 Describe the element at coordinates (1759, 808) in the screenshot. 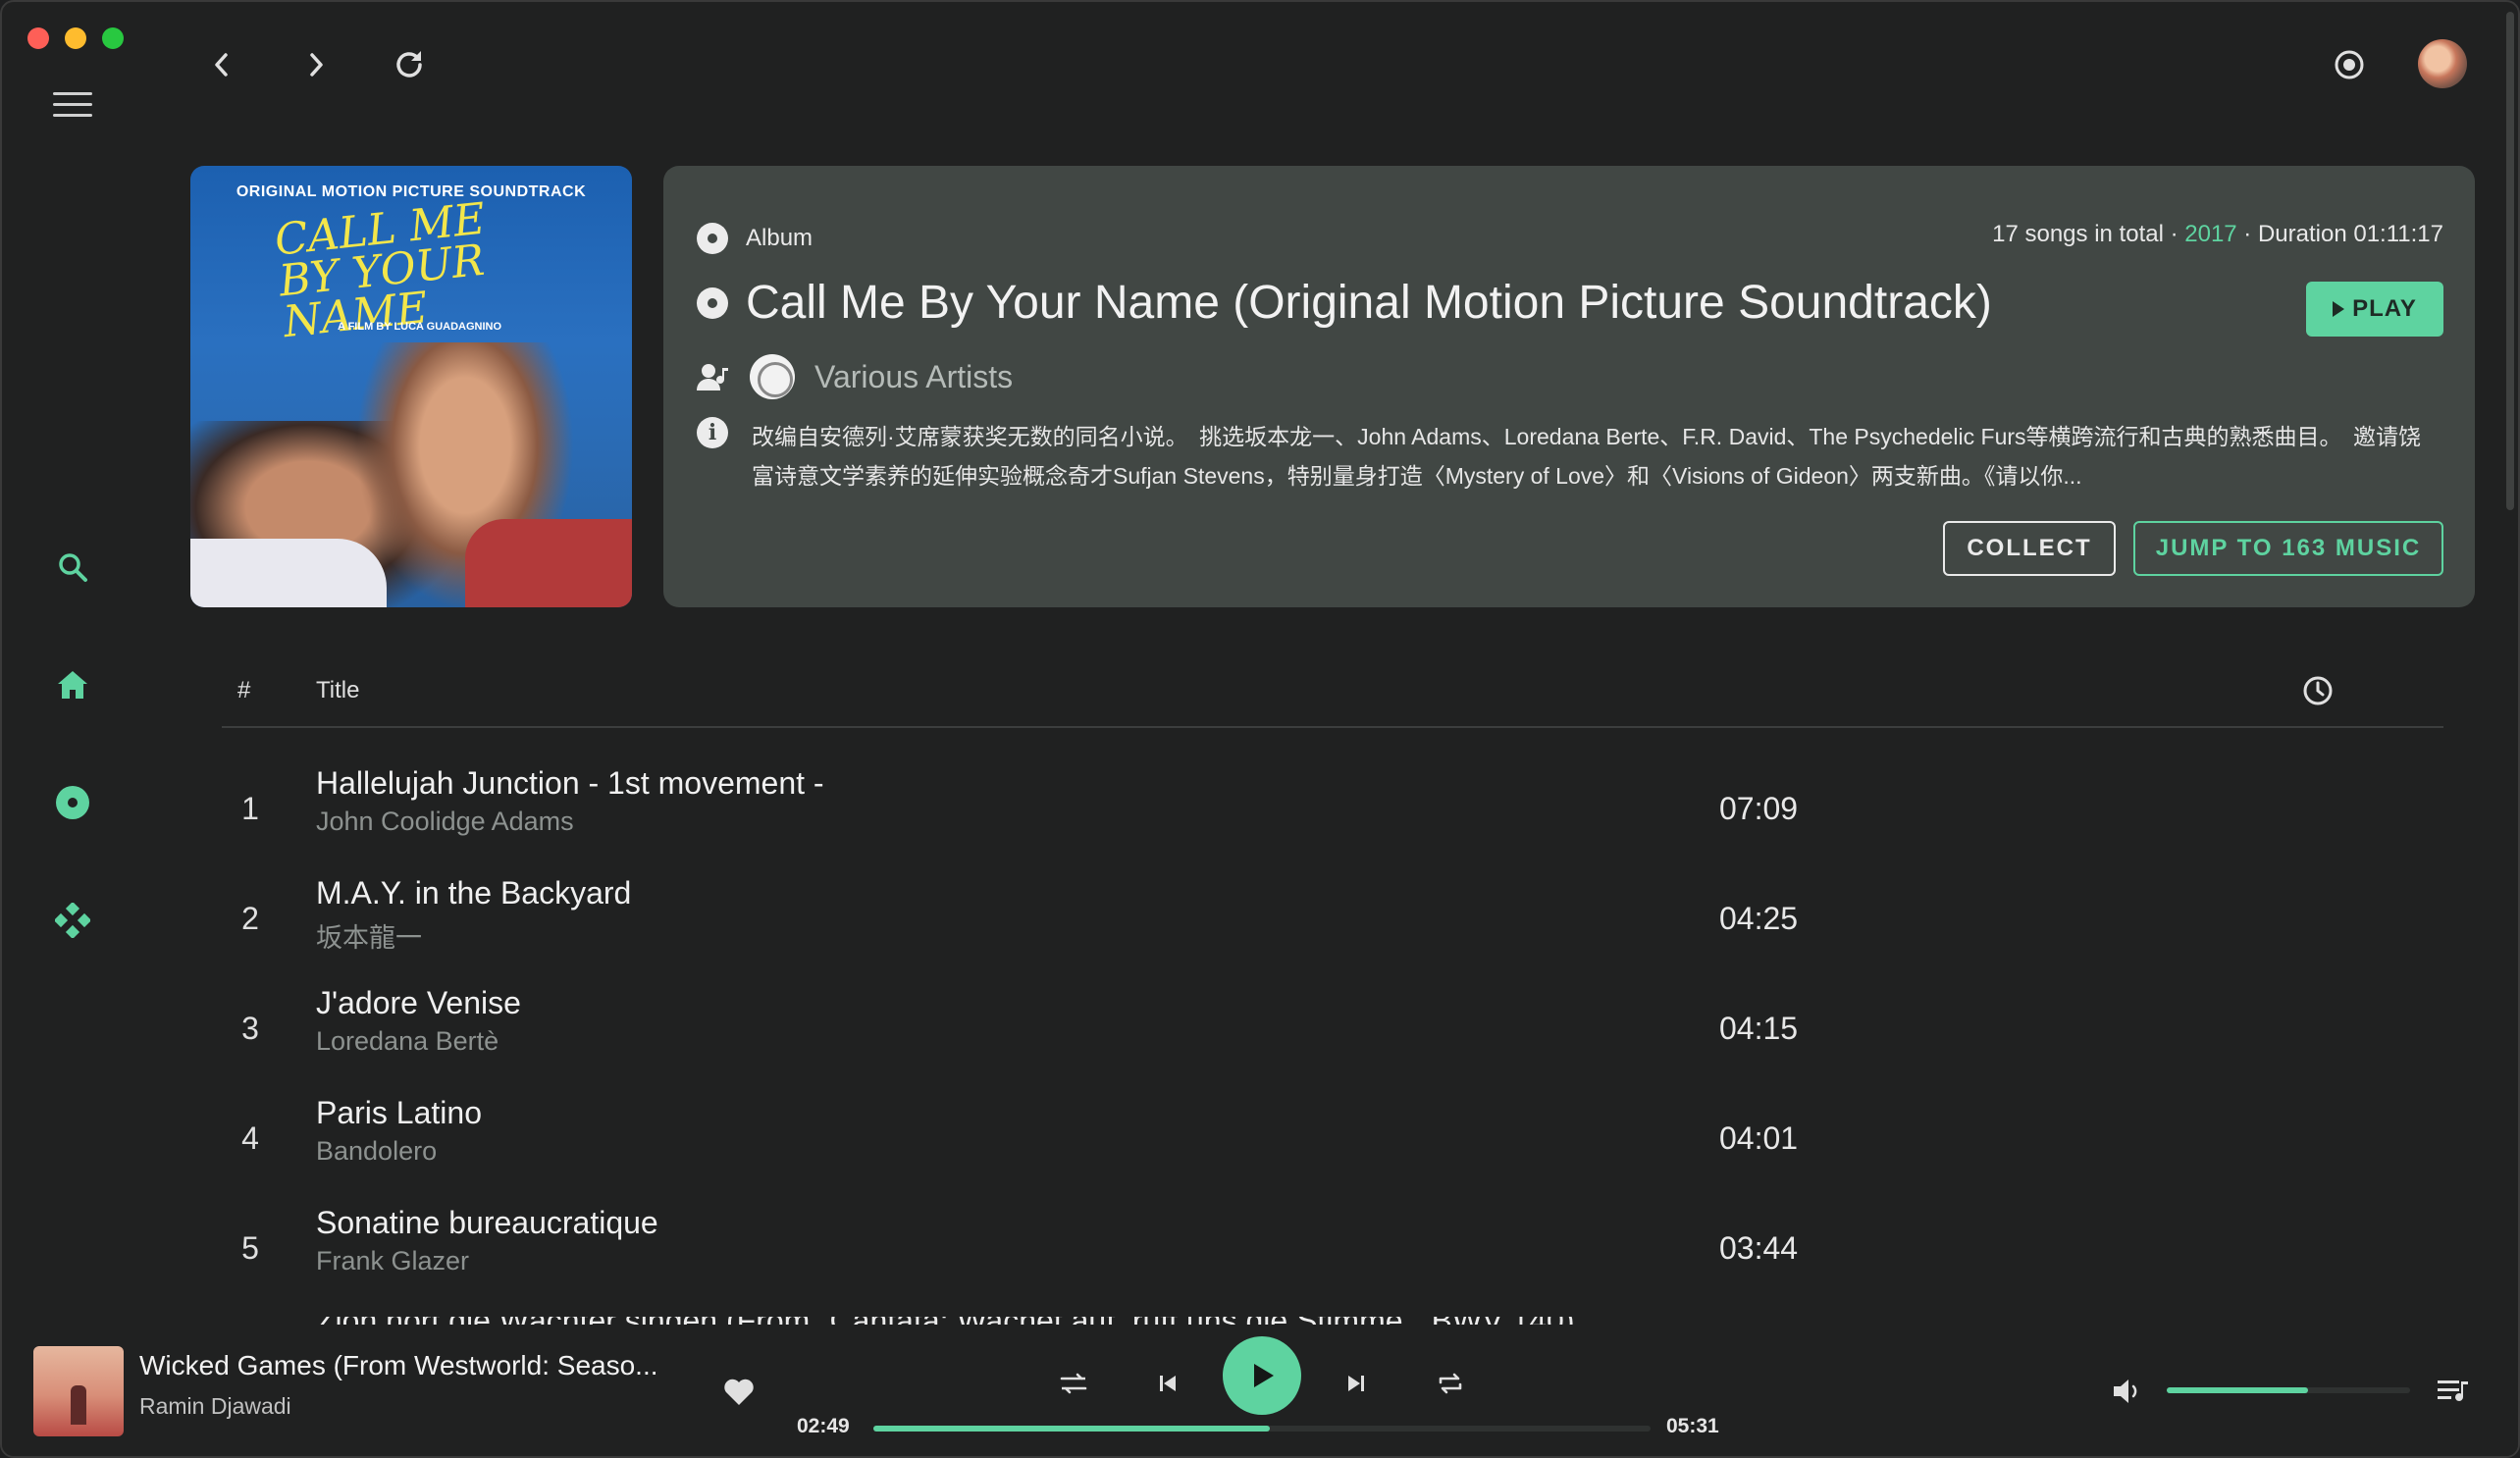

I see `track-duration: 07:09` at that location.